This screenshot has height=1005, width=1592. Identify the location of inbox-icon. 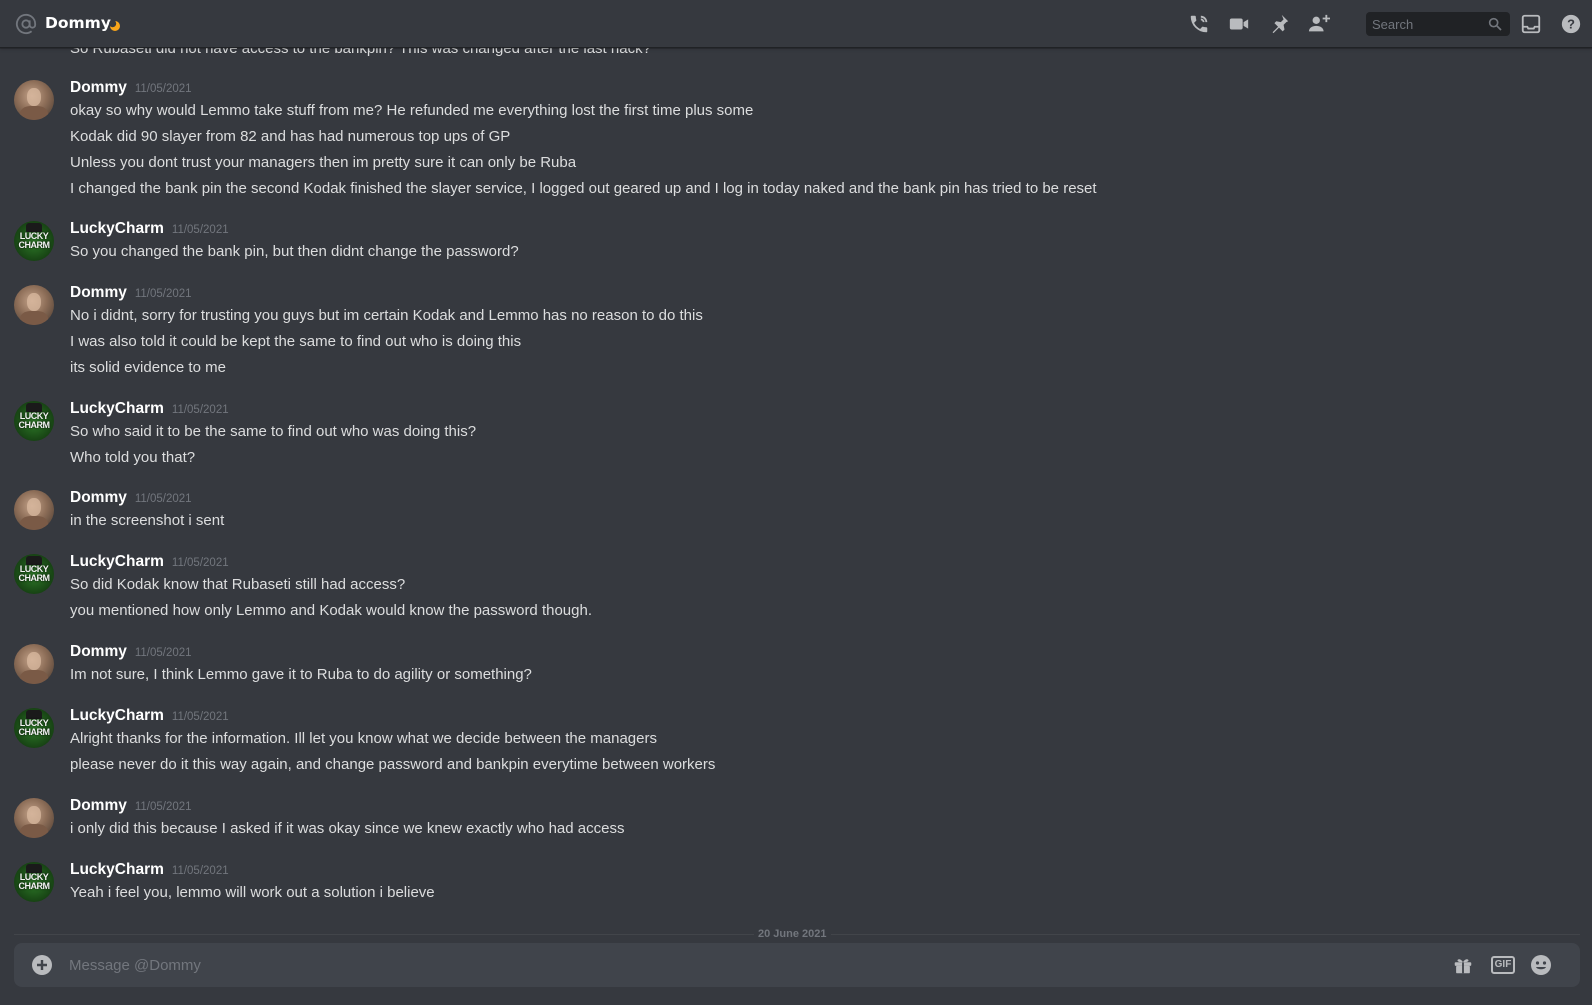
(1531, 24).